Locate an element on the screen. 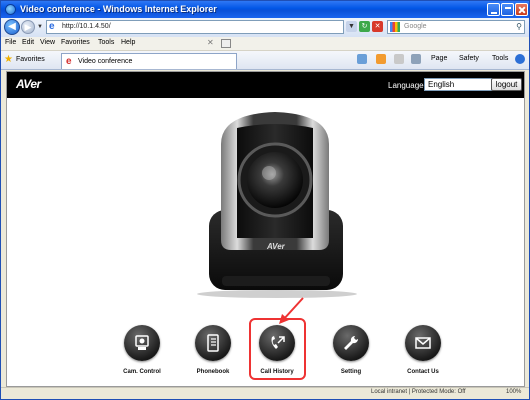  address-bar: ◀ ▶ ▼ e http://10.1.4.50/ ▼ ↻ ✕ Google ⚲ is located at coordinates (265, 27).